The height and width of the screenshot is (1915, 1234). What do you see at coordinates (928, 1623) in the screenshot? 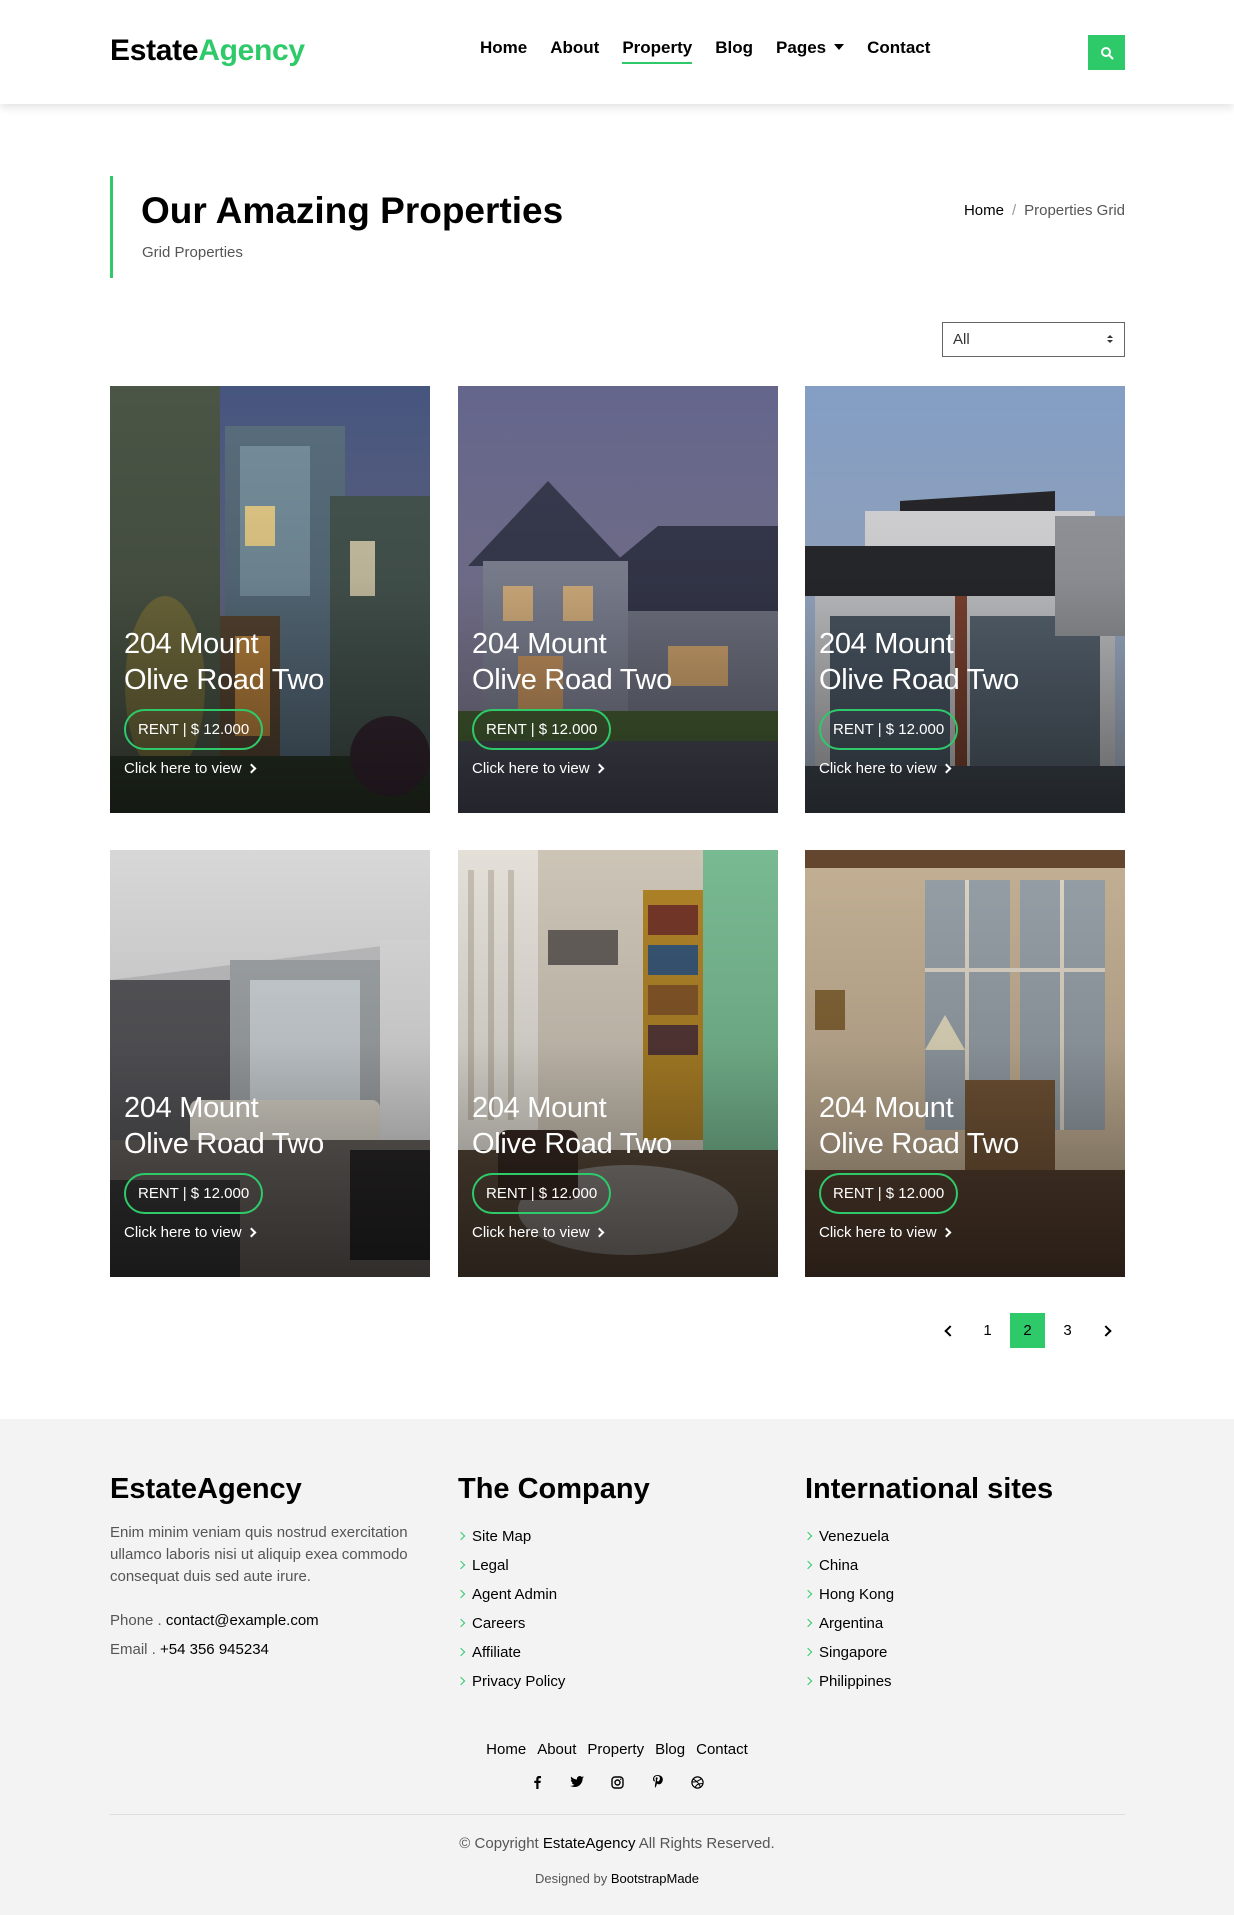
I see `footer-link-argentina: Argentina` at bounding box center [928, 1623].